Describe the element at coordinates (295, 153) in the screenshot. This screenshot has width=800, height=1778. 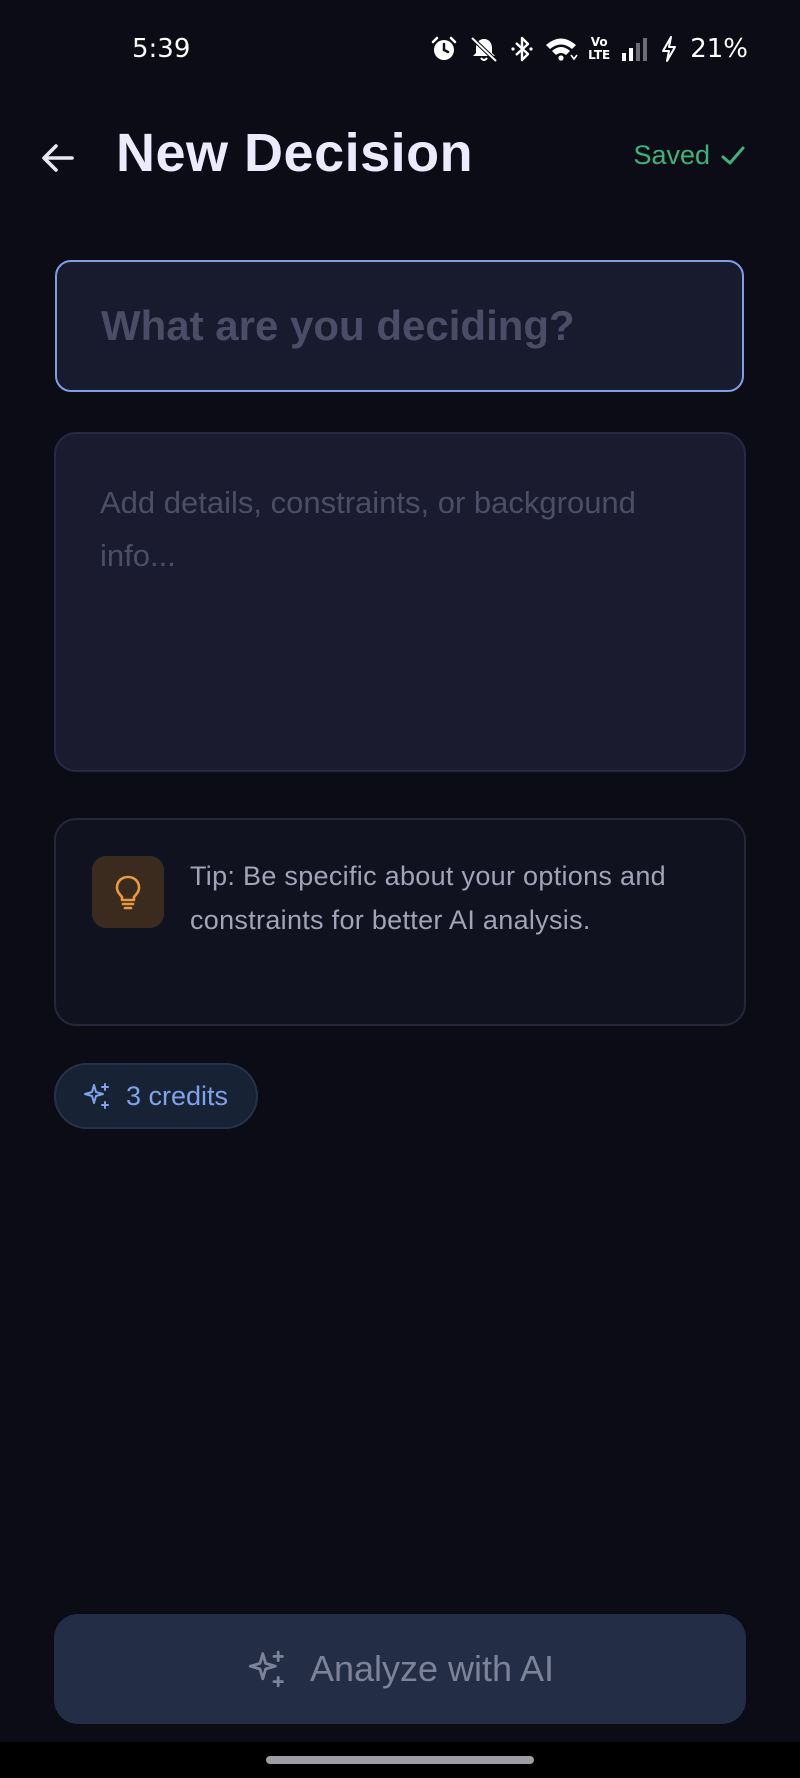
I see `page-title: New Decision` at that location.